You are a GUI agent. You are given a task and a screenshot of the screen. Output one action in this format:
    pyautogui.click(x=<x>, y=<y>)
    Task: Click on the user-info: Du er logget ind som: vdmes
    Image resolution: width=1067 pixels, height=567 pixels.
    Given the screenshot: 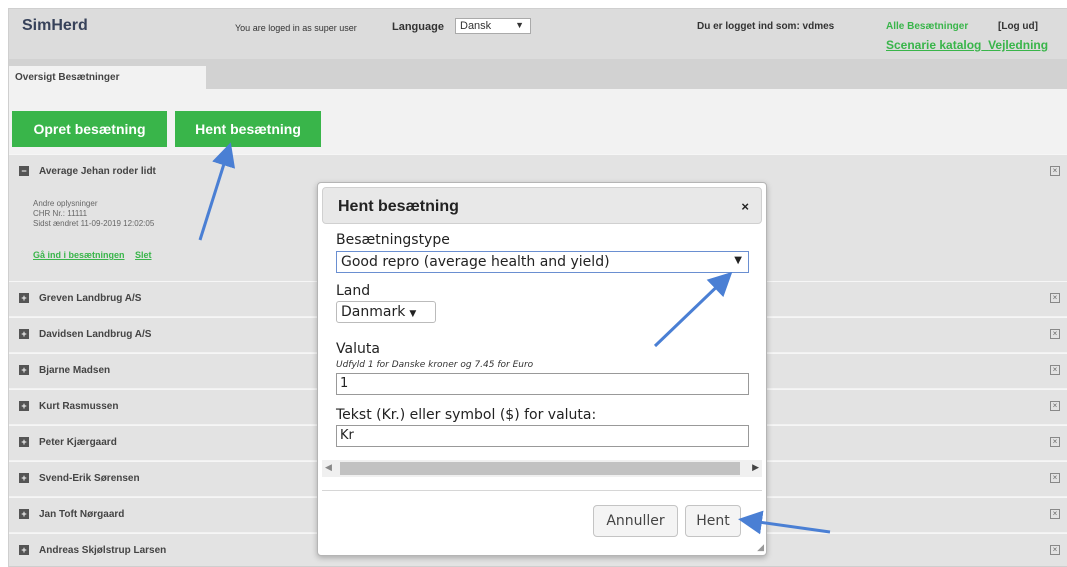 What is the action you would take?
    pyautogui.click(x=766, y=26)
    